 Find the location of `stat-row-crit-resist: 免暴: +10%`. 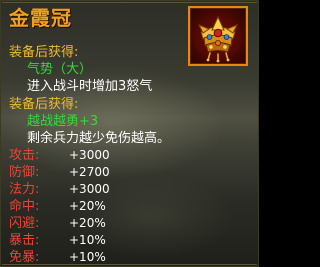

stat-row-crit-resist: 免暴: +10% is located at coordinates (109, 257).